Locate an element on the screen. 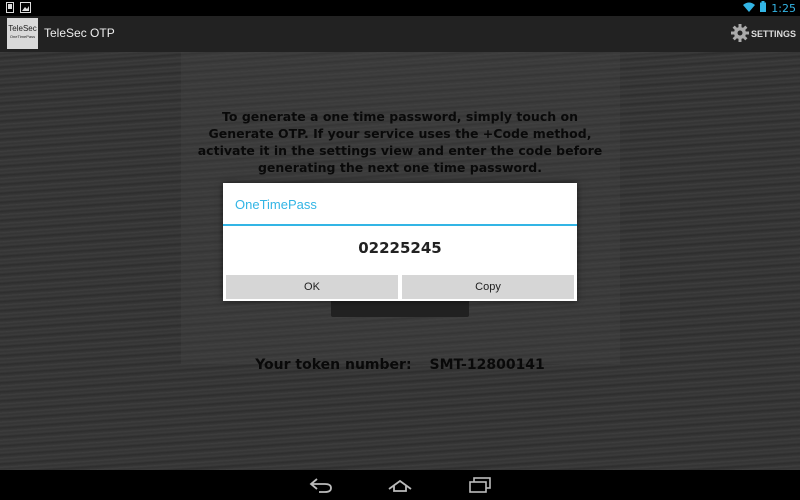  settings-button: SETTINGS is located at coordinates (763, 34).